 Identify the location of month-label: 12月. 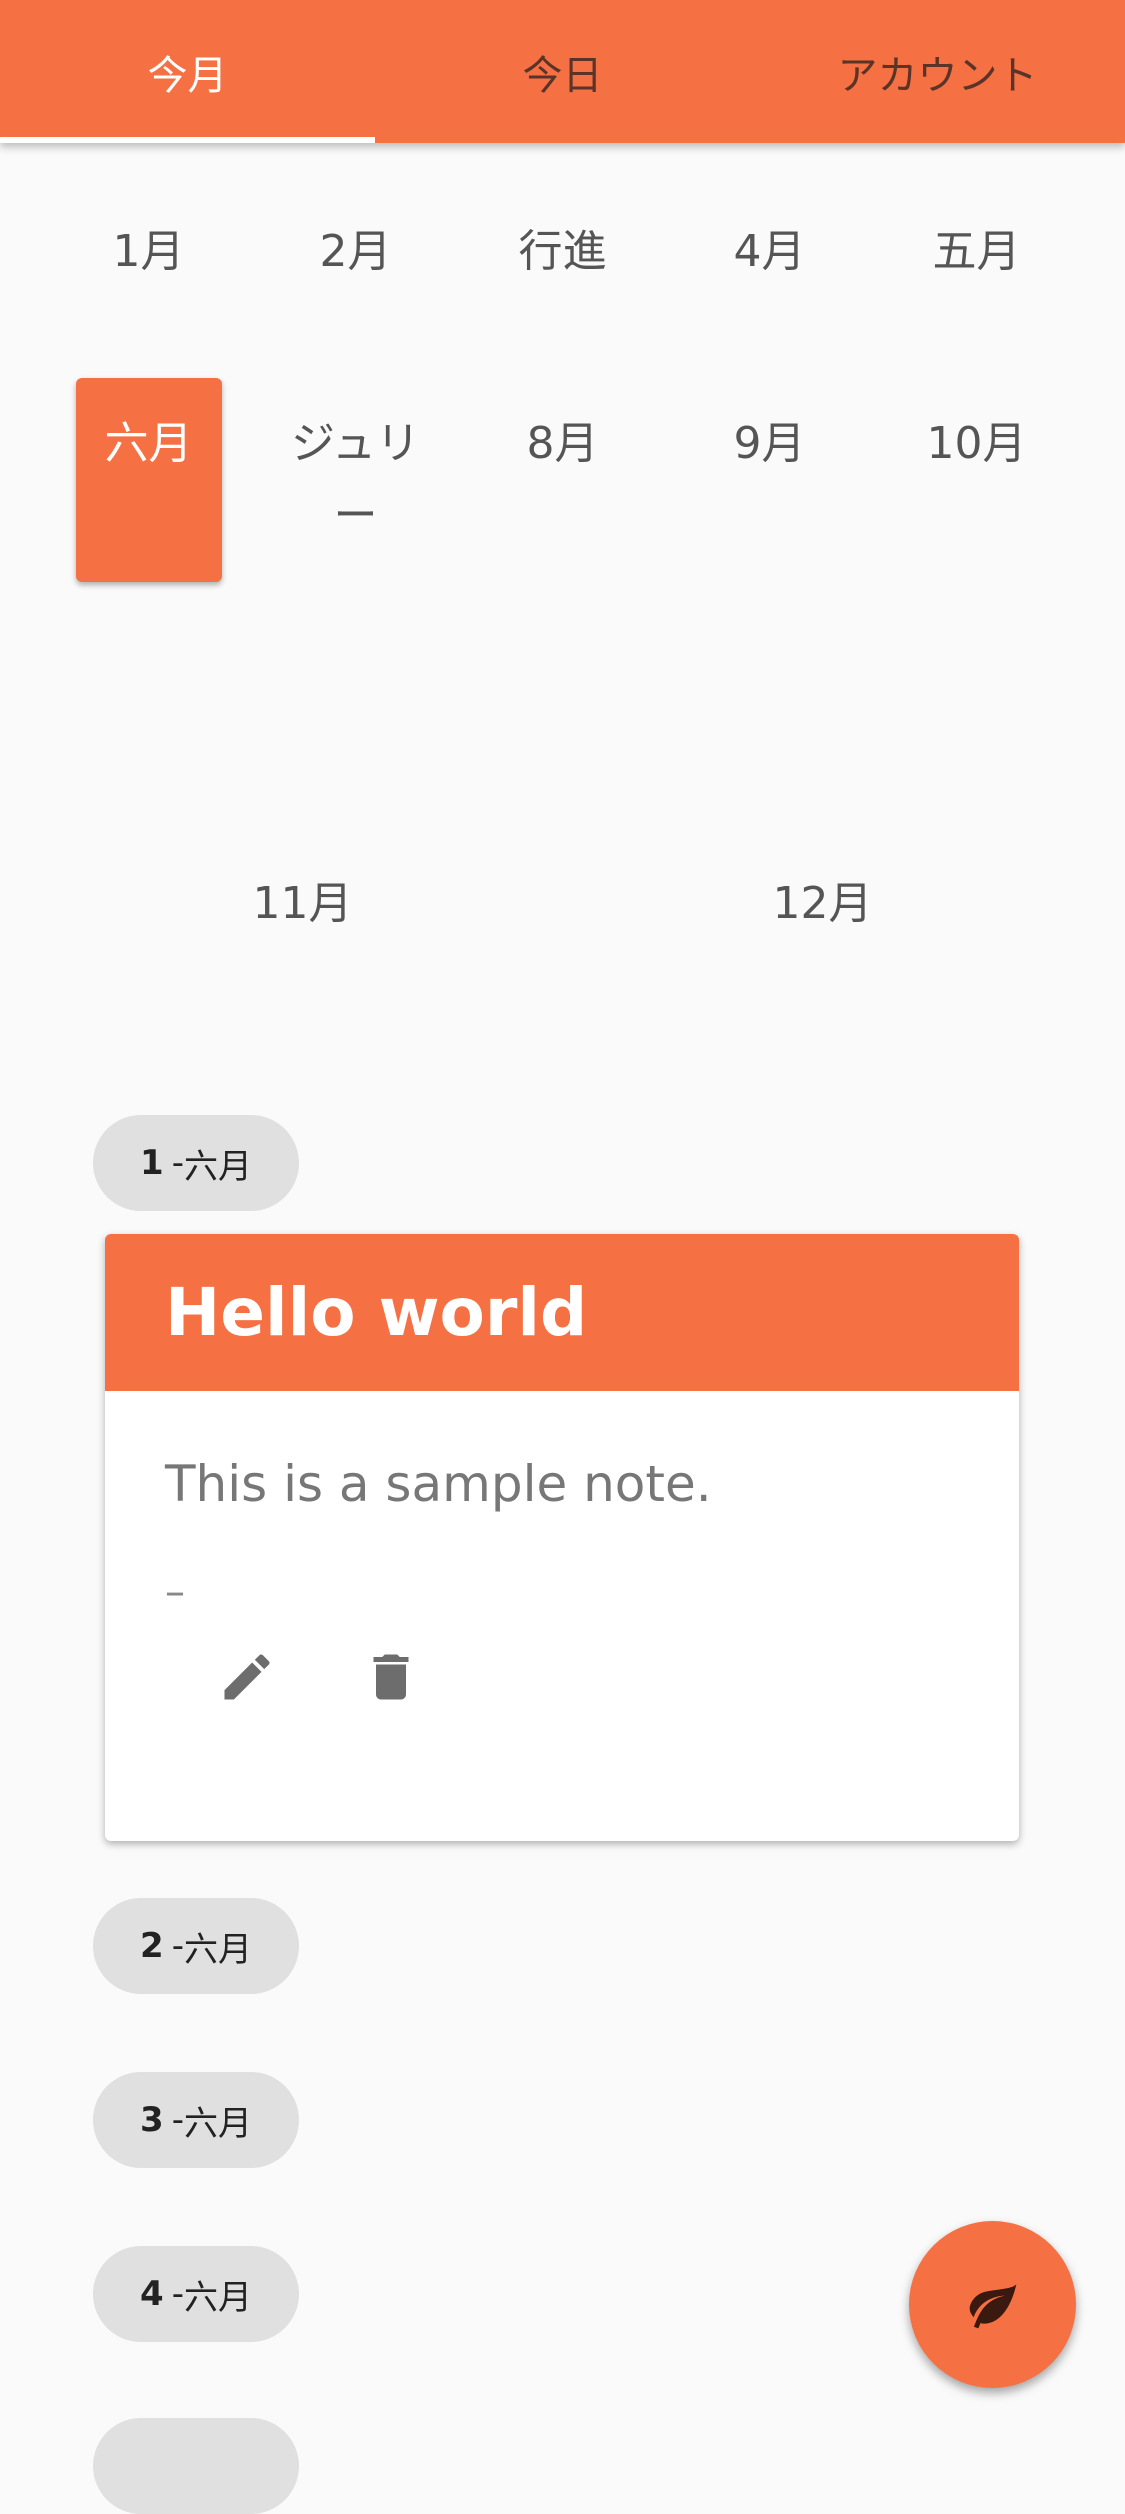
(822, 903).